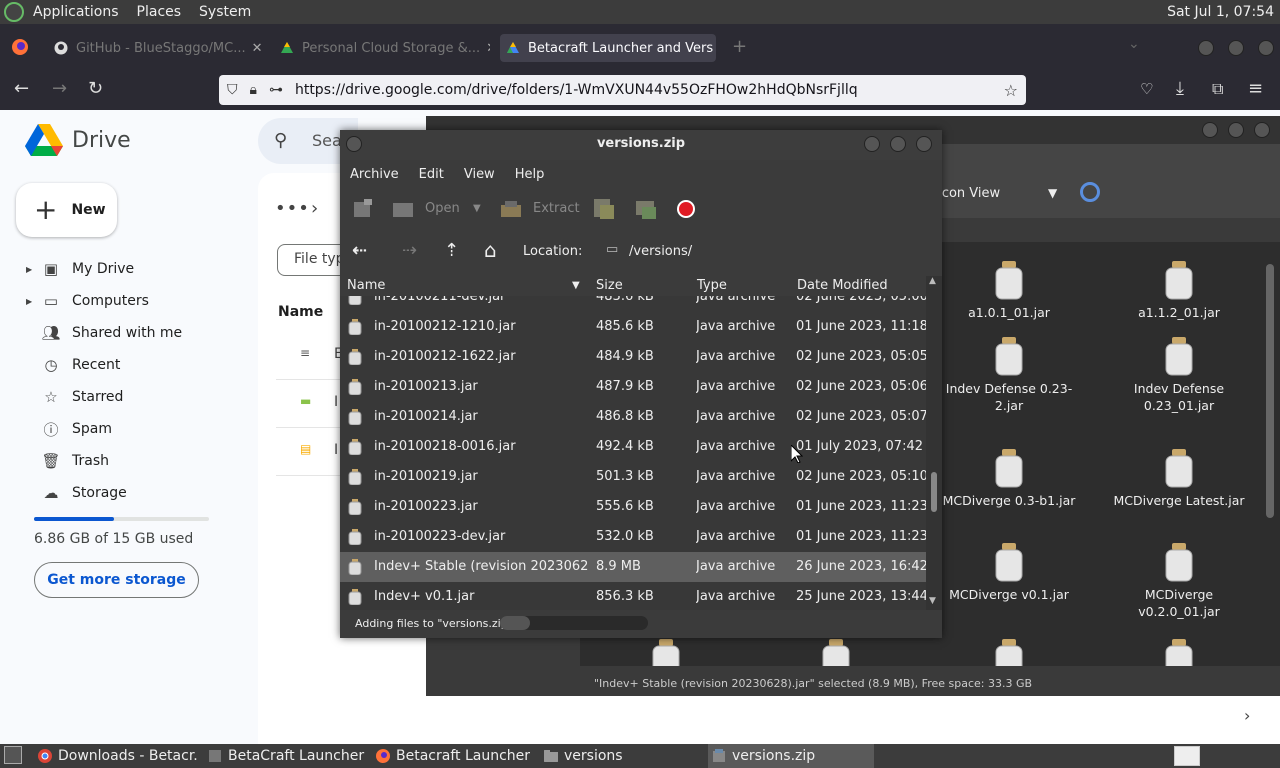 Image resolution: width=1280 pixels, height=768 pixels. I want to click on file-item: a1.0.1_01.jar, so click(1009, 290).